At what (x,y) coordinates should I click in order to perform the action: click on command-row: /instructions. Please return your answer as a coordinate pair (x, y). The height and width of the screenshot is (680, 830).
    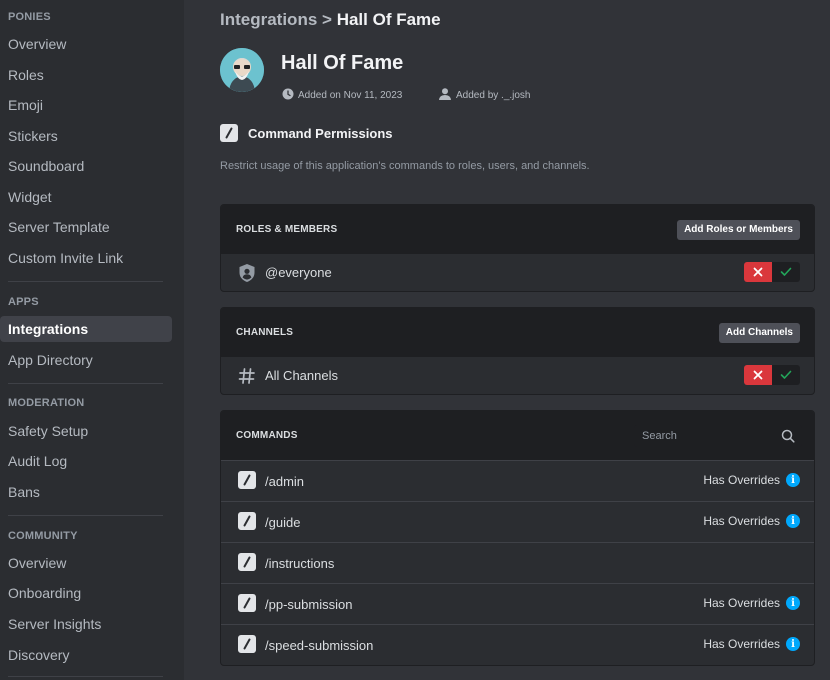
    Looking at the image, I should click on (517, 562).